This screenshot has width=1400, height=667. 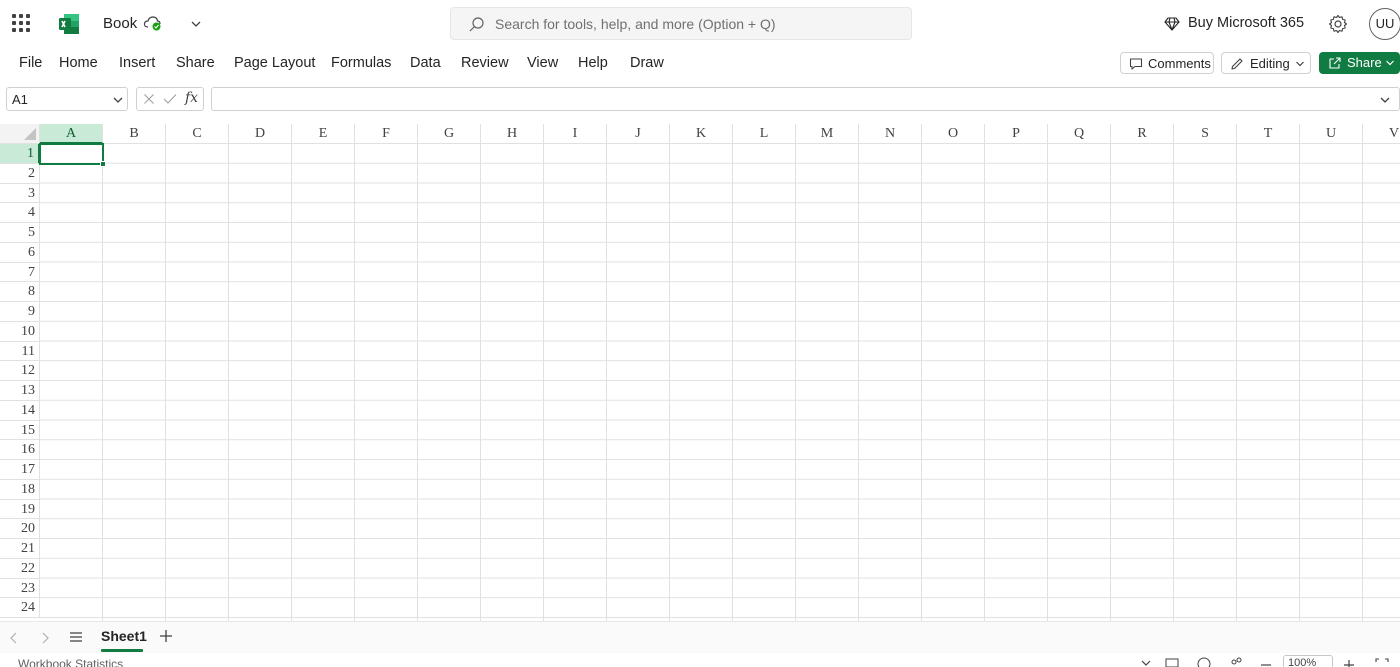 I want to click on share-button: Share, so click(x=1359, y=63).